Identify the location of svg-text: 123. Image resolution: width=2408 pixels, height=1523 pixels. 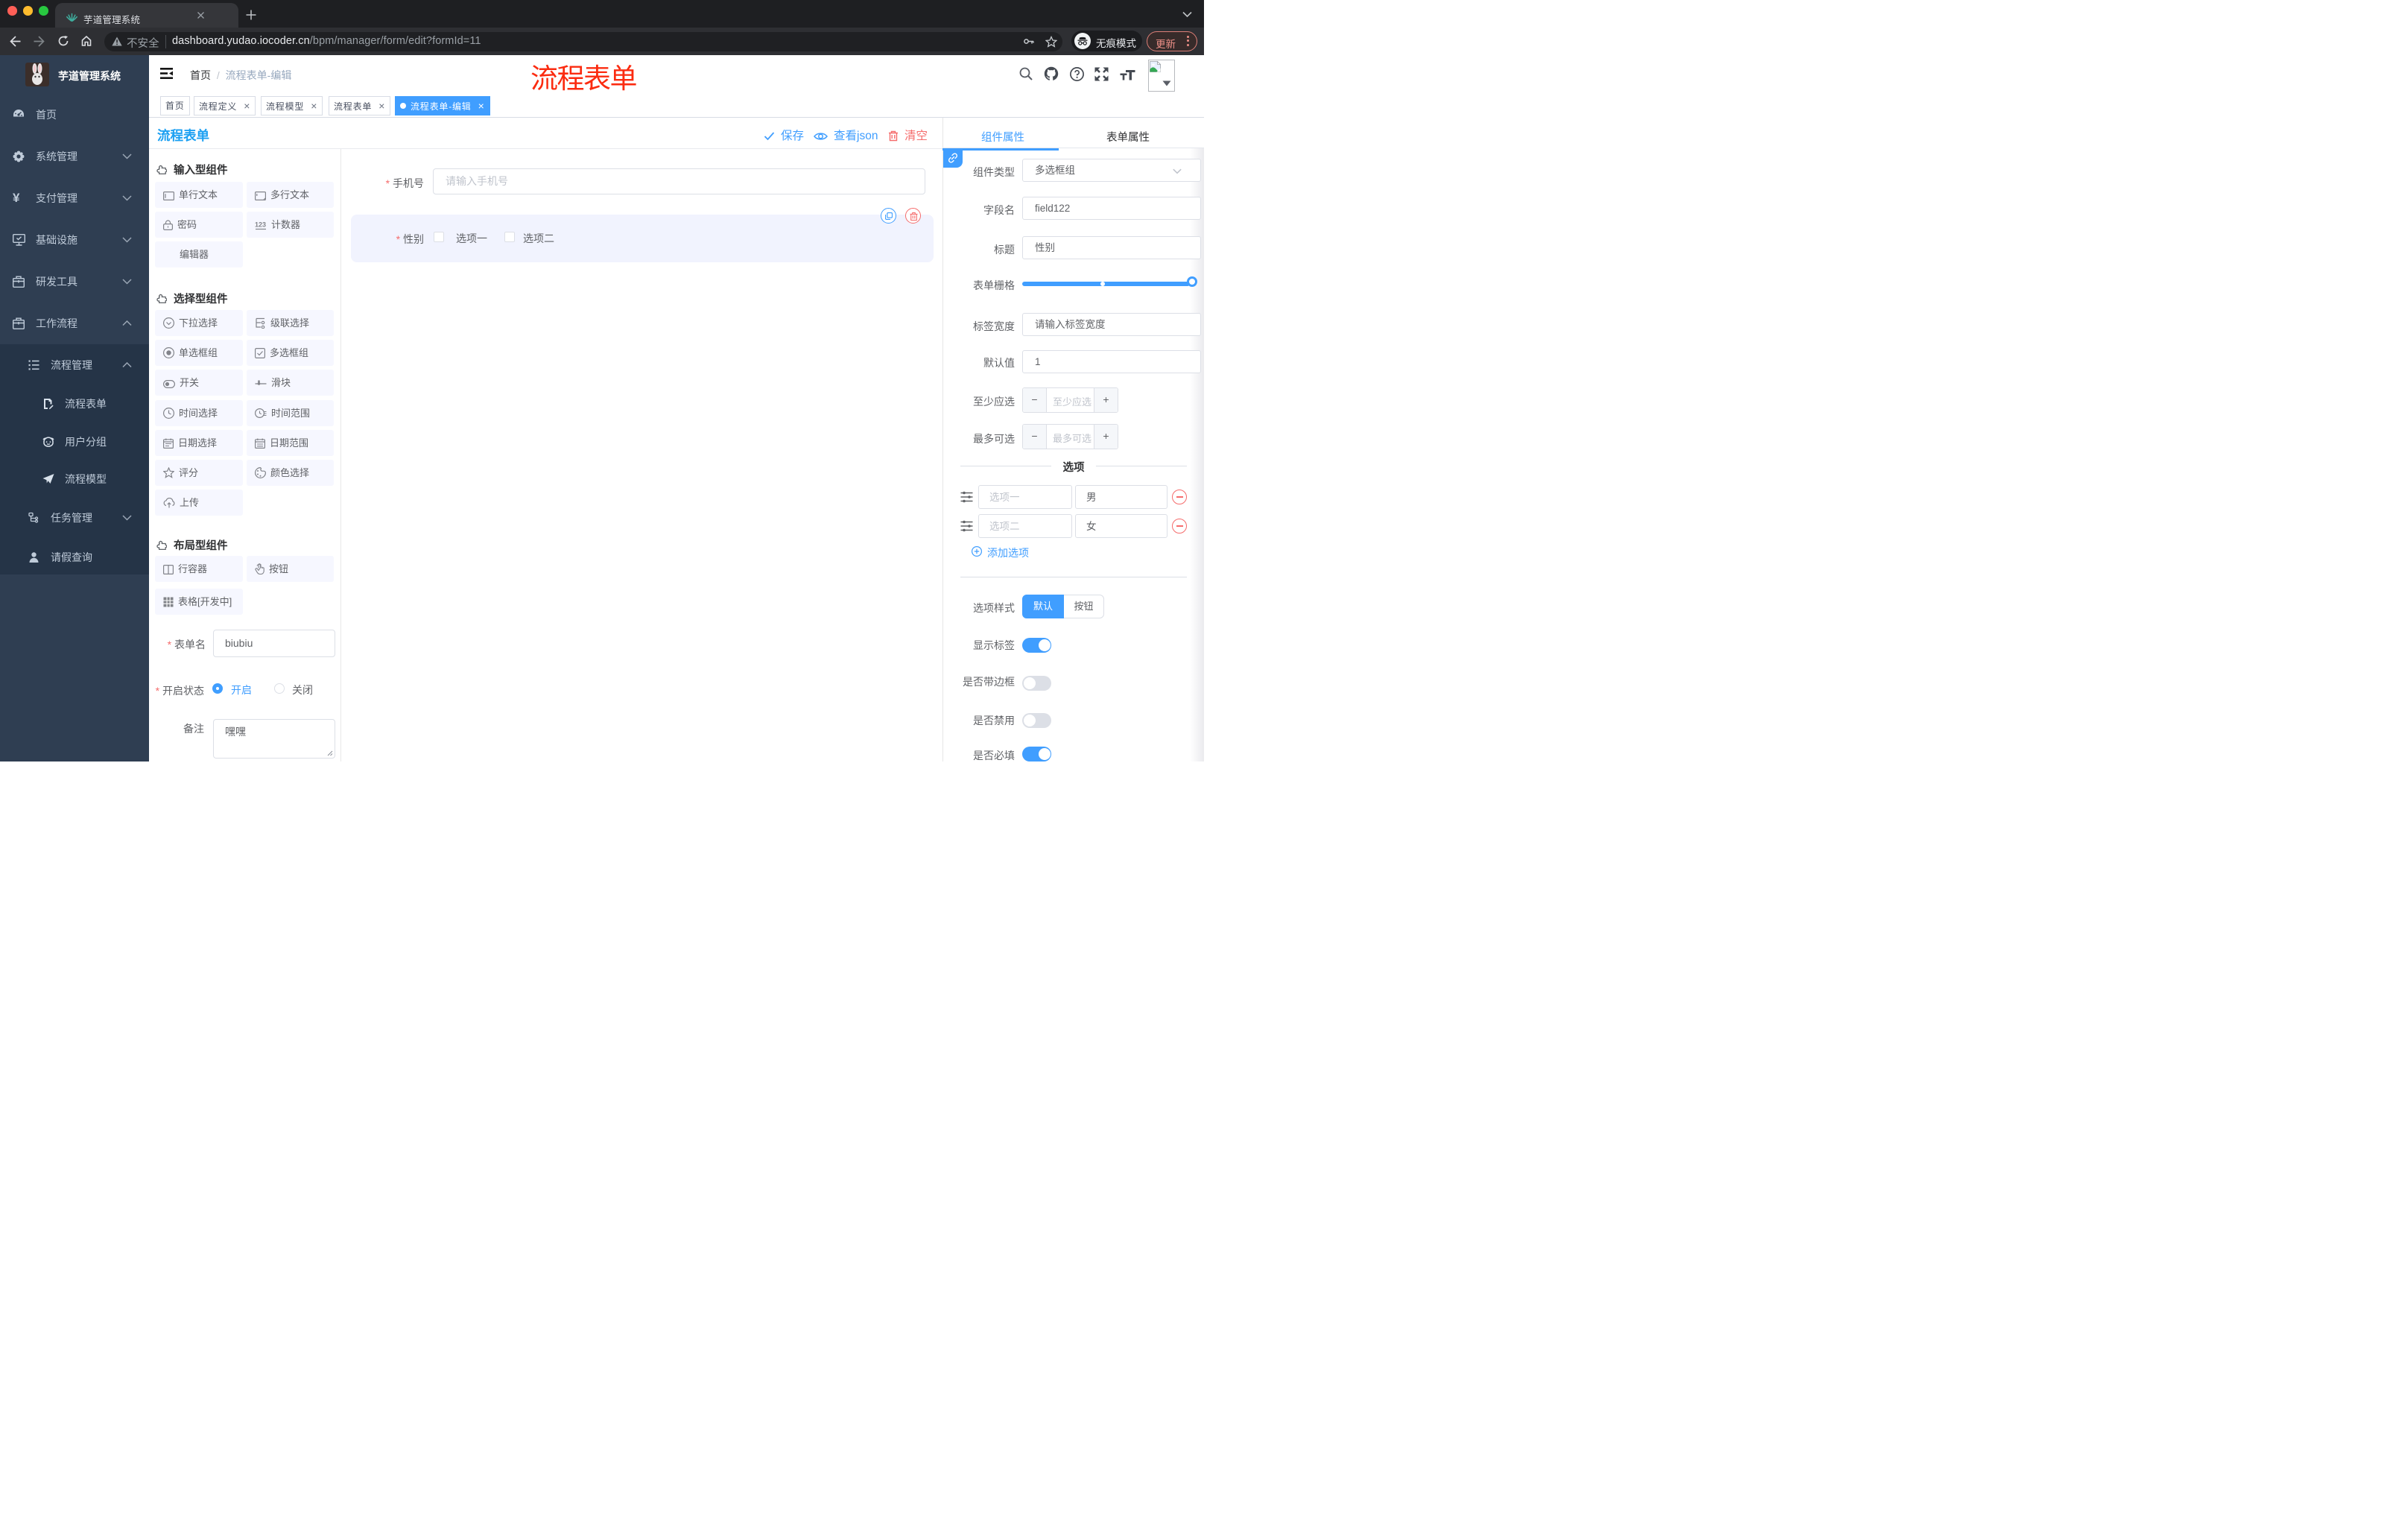
(260, 225).